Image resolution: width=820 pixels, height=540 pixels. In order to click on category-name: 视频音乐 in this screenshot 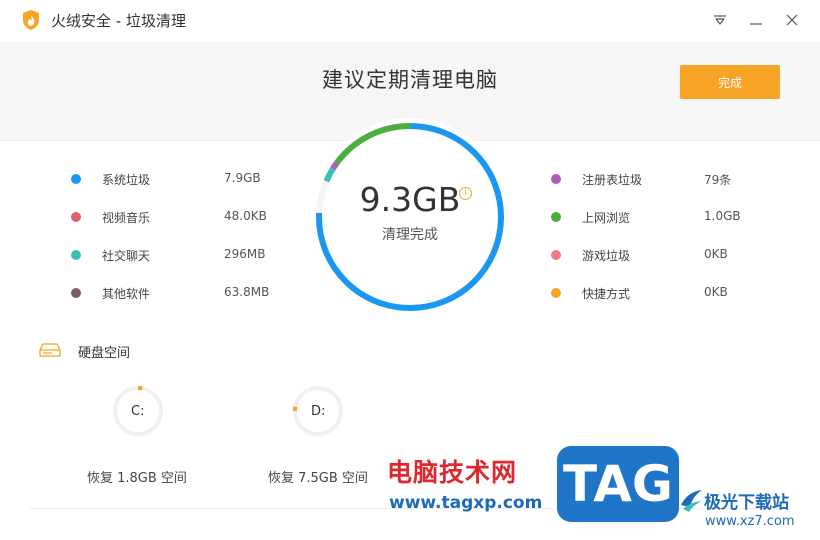, I will do `click(126, 218)`.